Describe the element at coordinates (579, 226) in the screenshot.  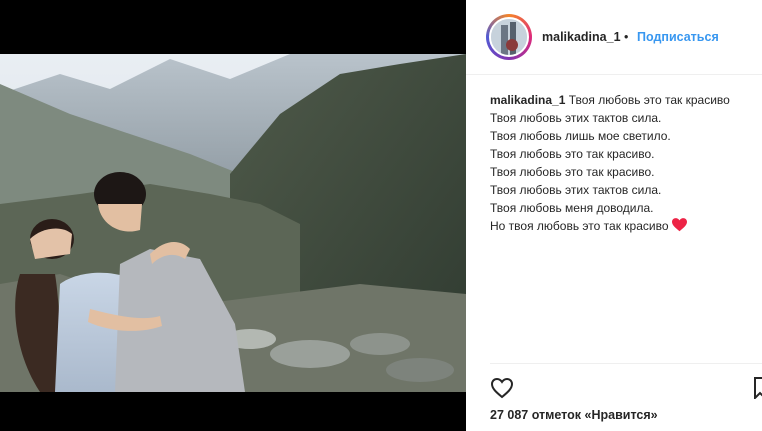
I see `caption-text: Но твоя любовь это так красиво` at that location.